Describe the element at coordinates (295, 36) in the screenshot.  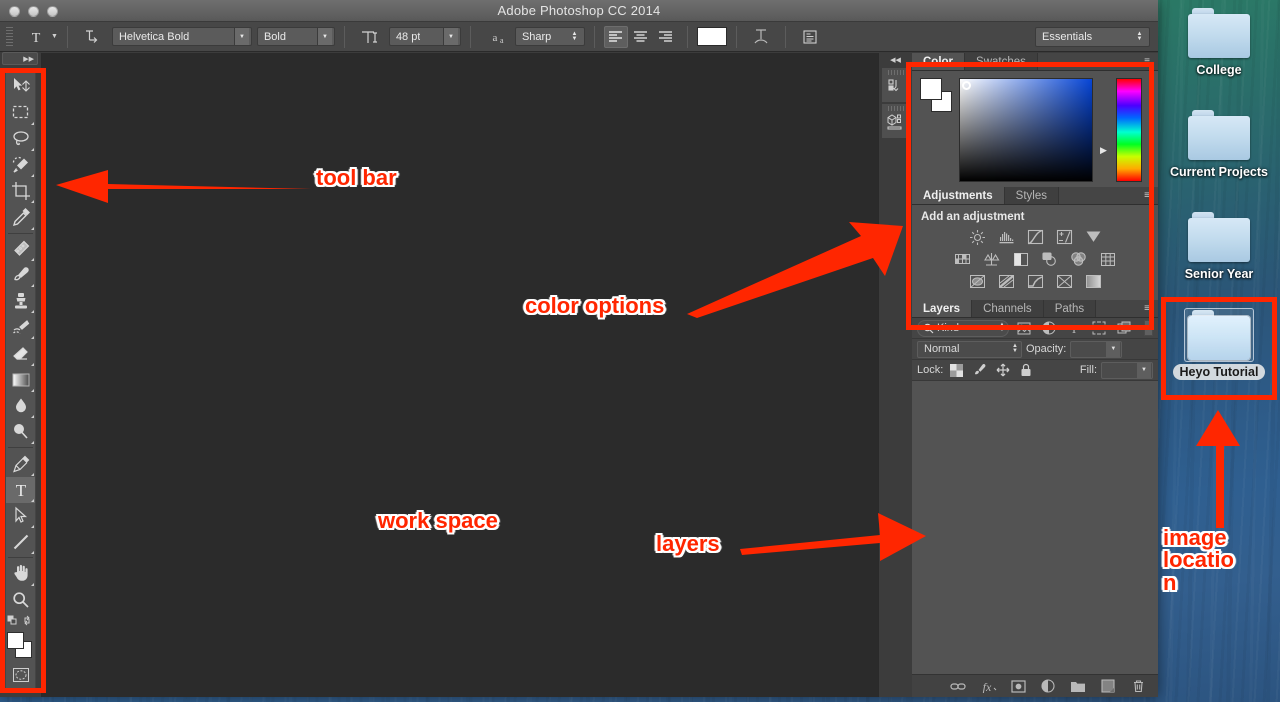
I see `font-style-select: Bold ▼` at that location.